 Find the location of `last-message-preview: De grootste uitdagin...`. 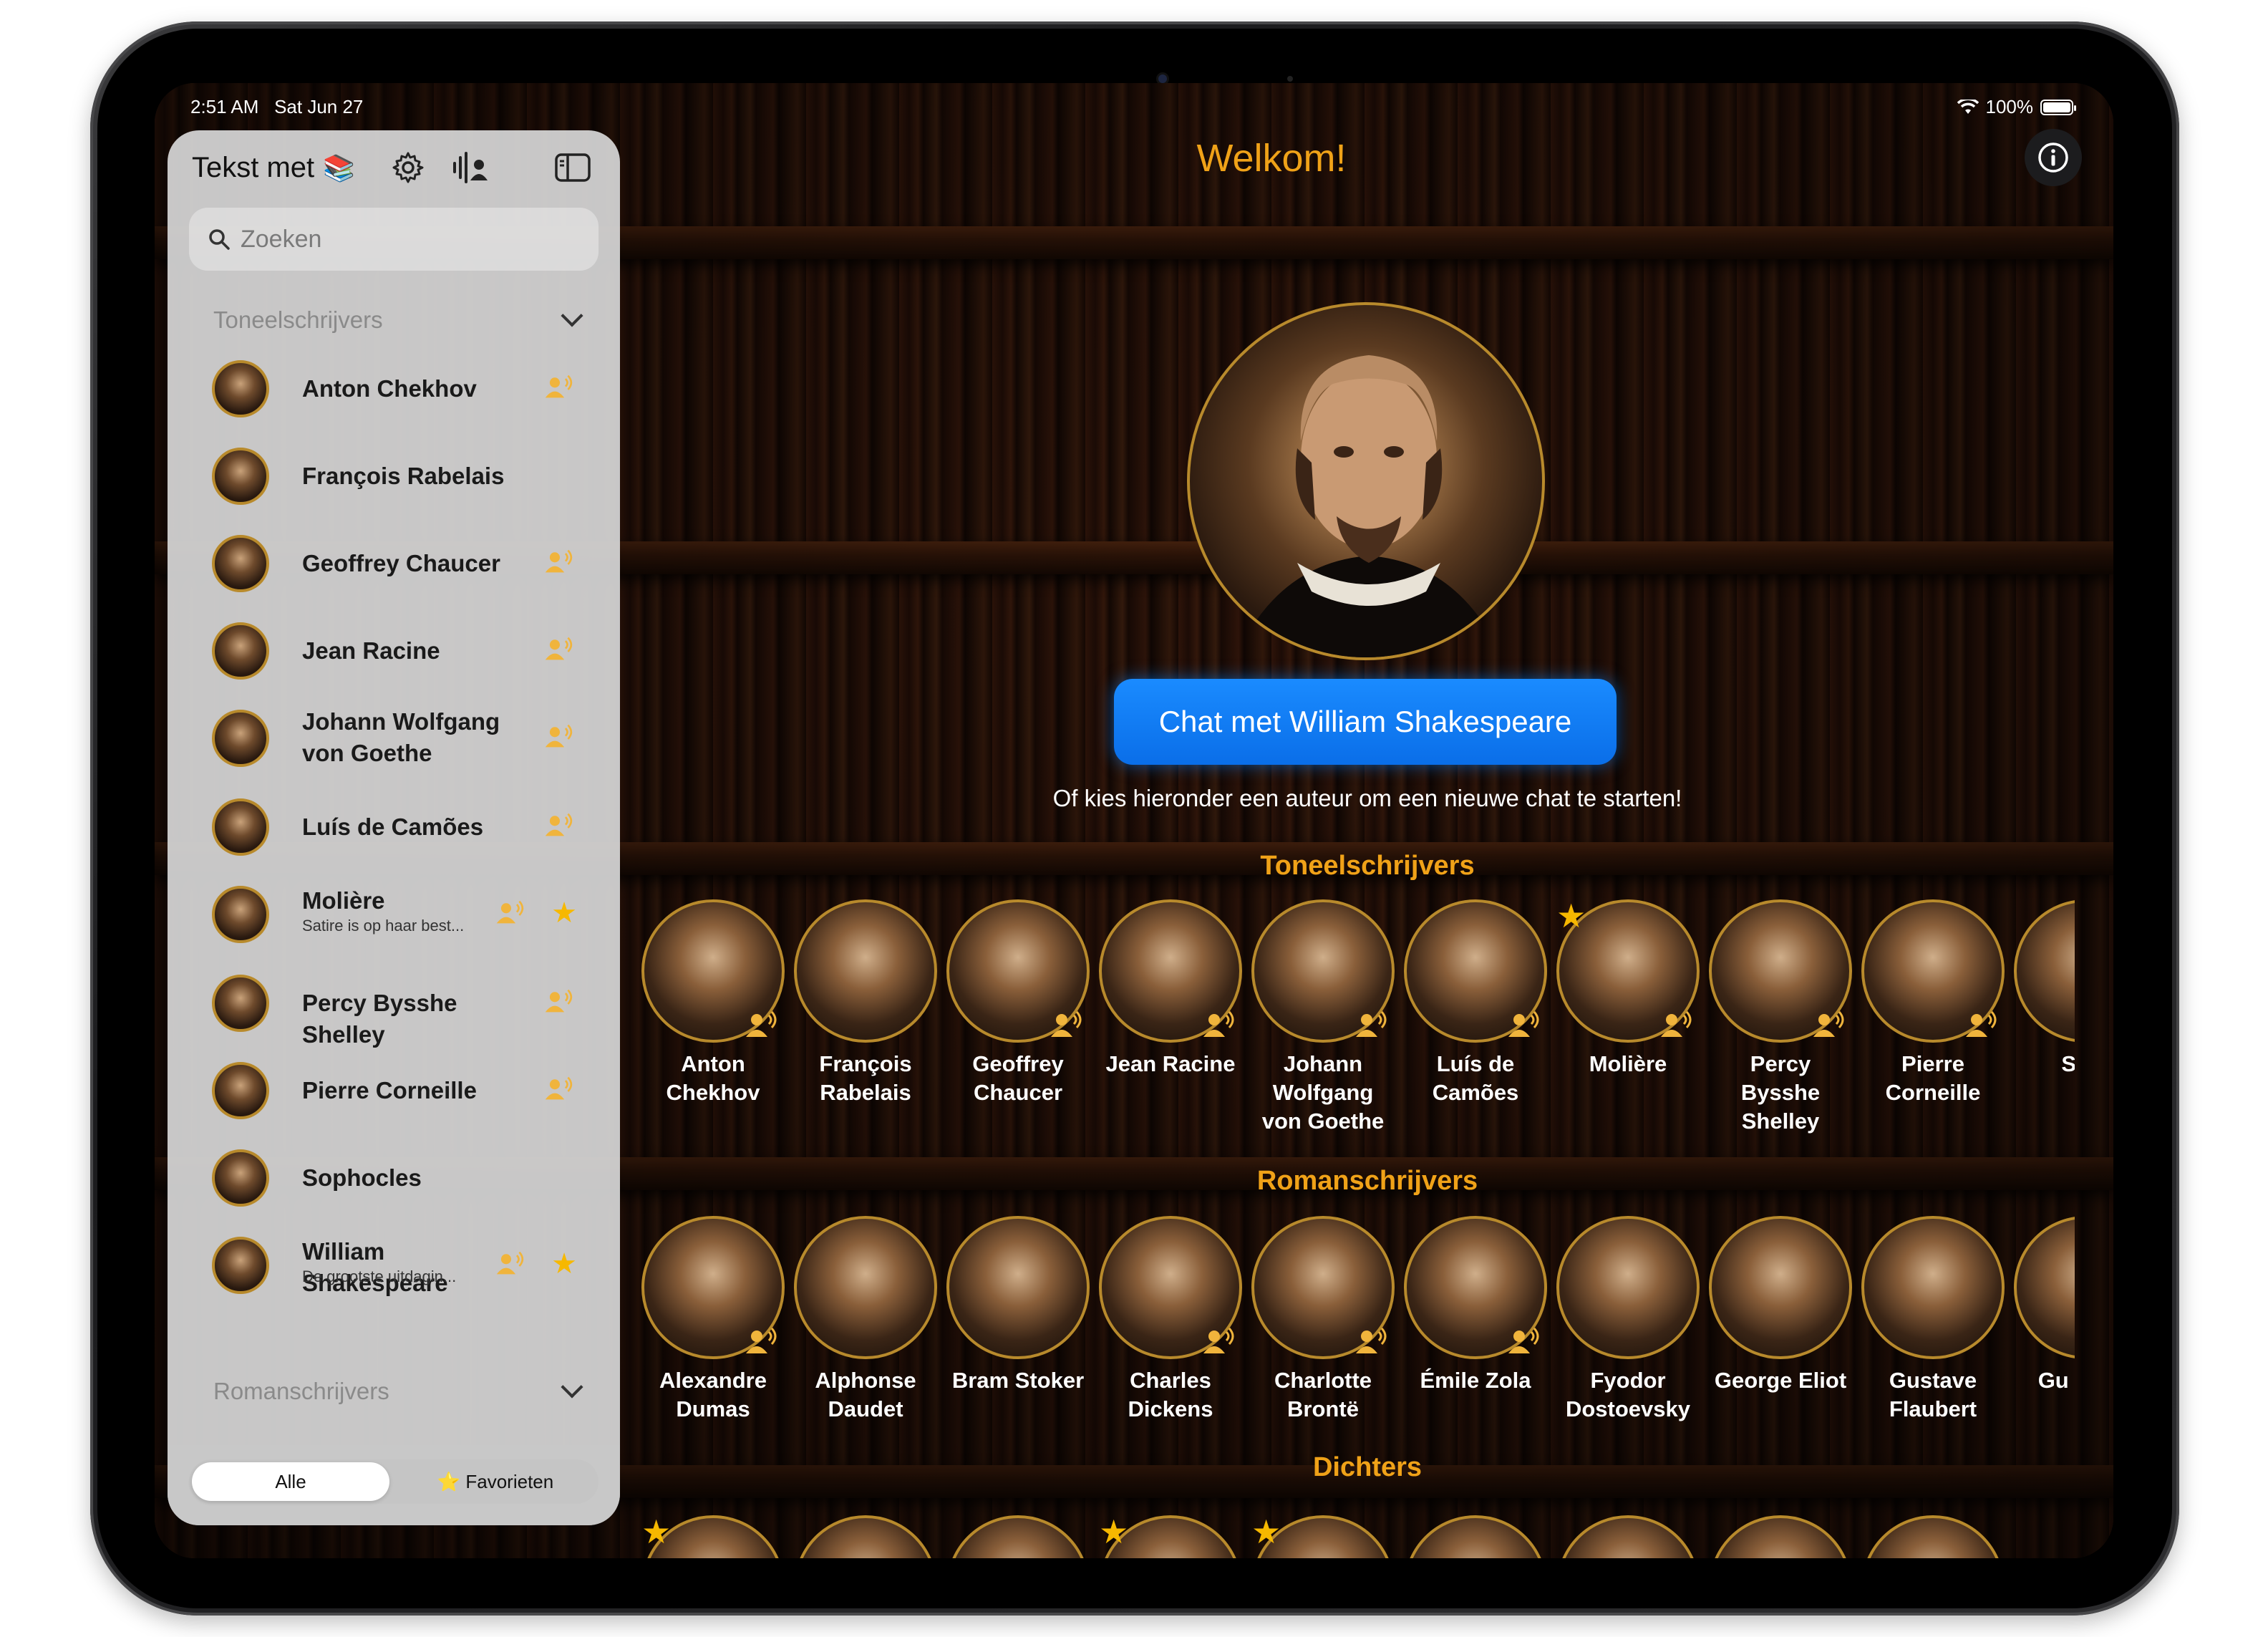

last-message-preview: De grootste uitdagin... is located at coordinates (379, 1276).